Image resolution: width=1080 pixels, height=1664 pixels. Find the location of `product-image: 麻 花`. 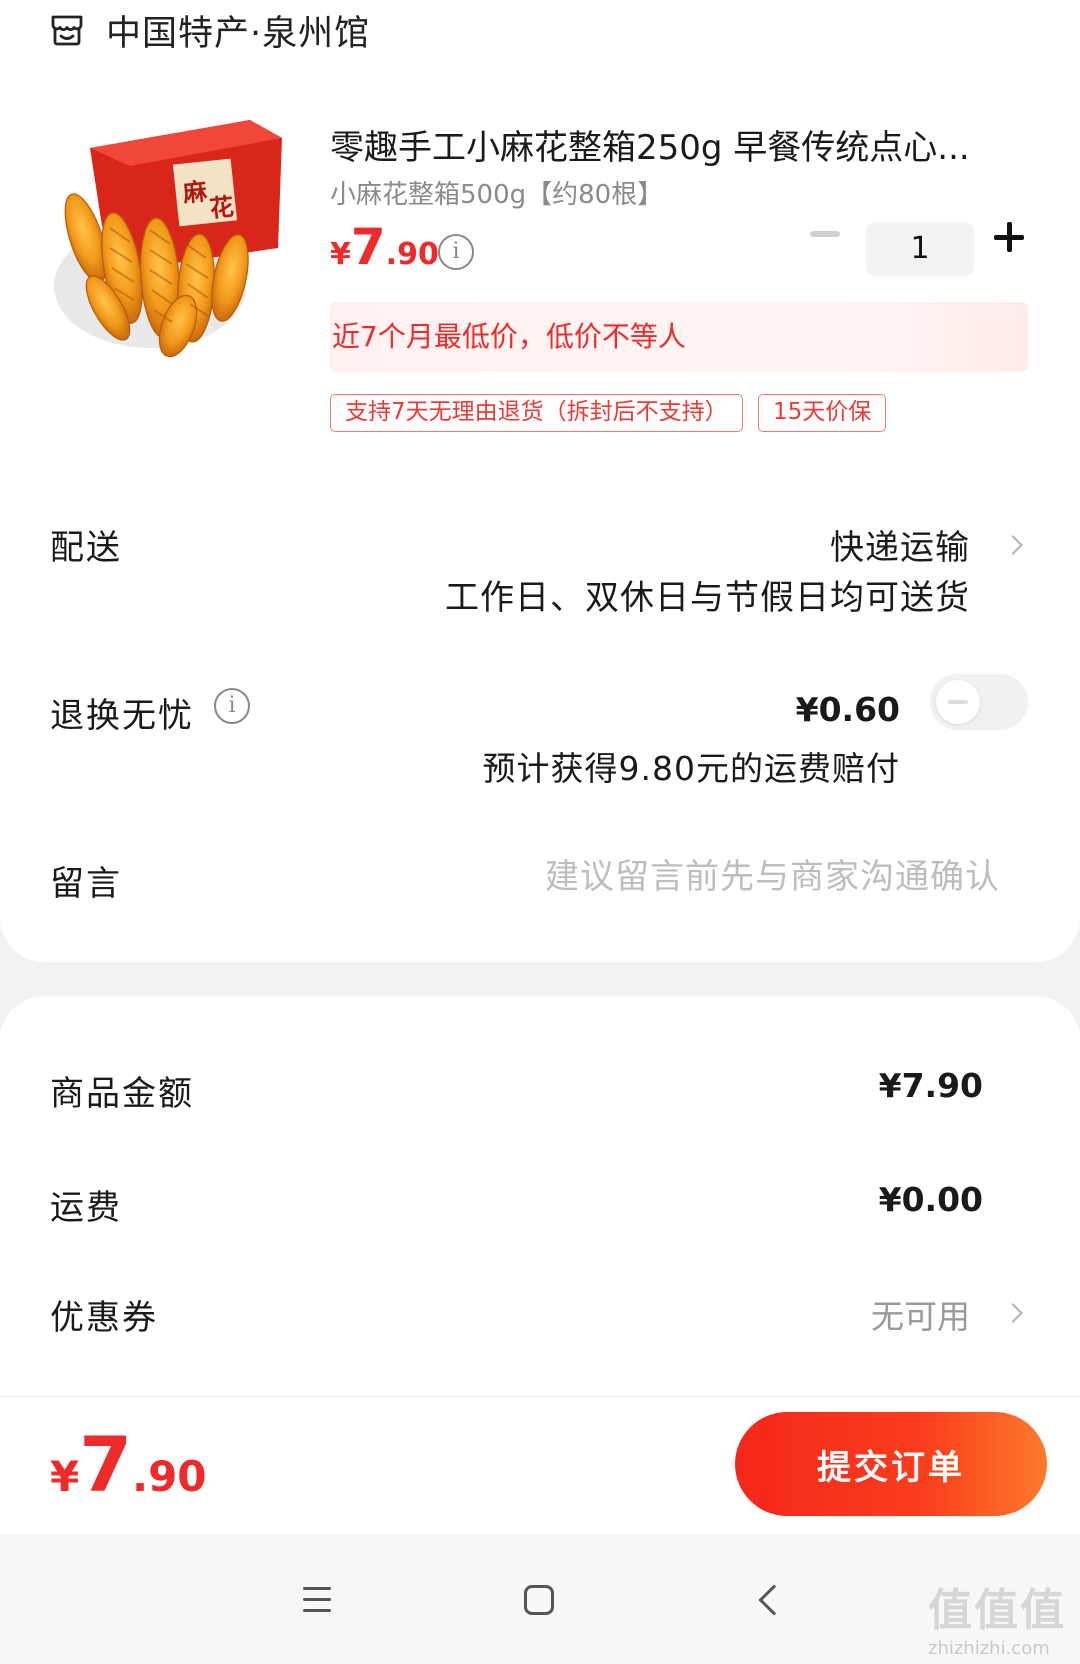

product-image: 麻 花 is located at coordinates (174, 243).